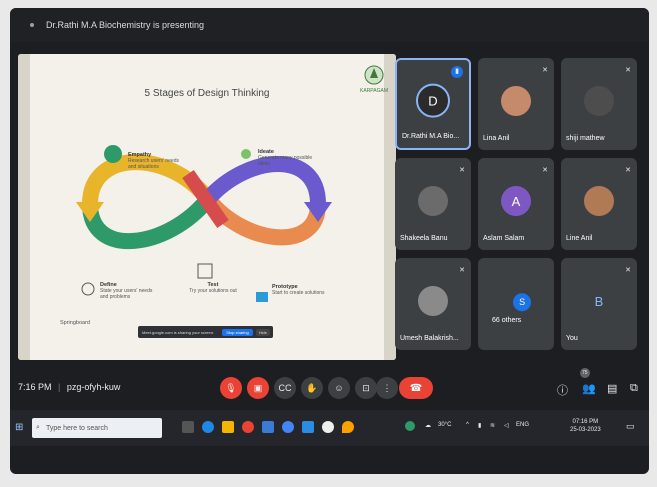  What do you see at coordinates (285, 388) in the screenshot?
I see `captions-button: CC` at bounding box center [285, 388].